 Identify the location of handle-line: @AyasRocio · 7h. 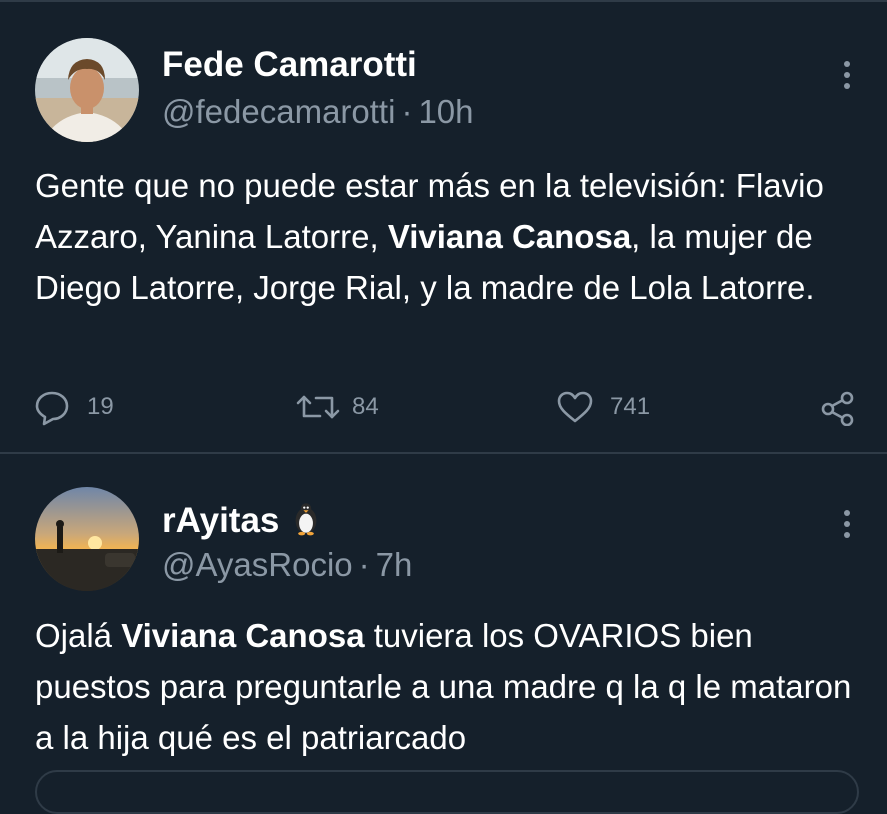
(287, 565).